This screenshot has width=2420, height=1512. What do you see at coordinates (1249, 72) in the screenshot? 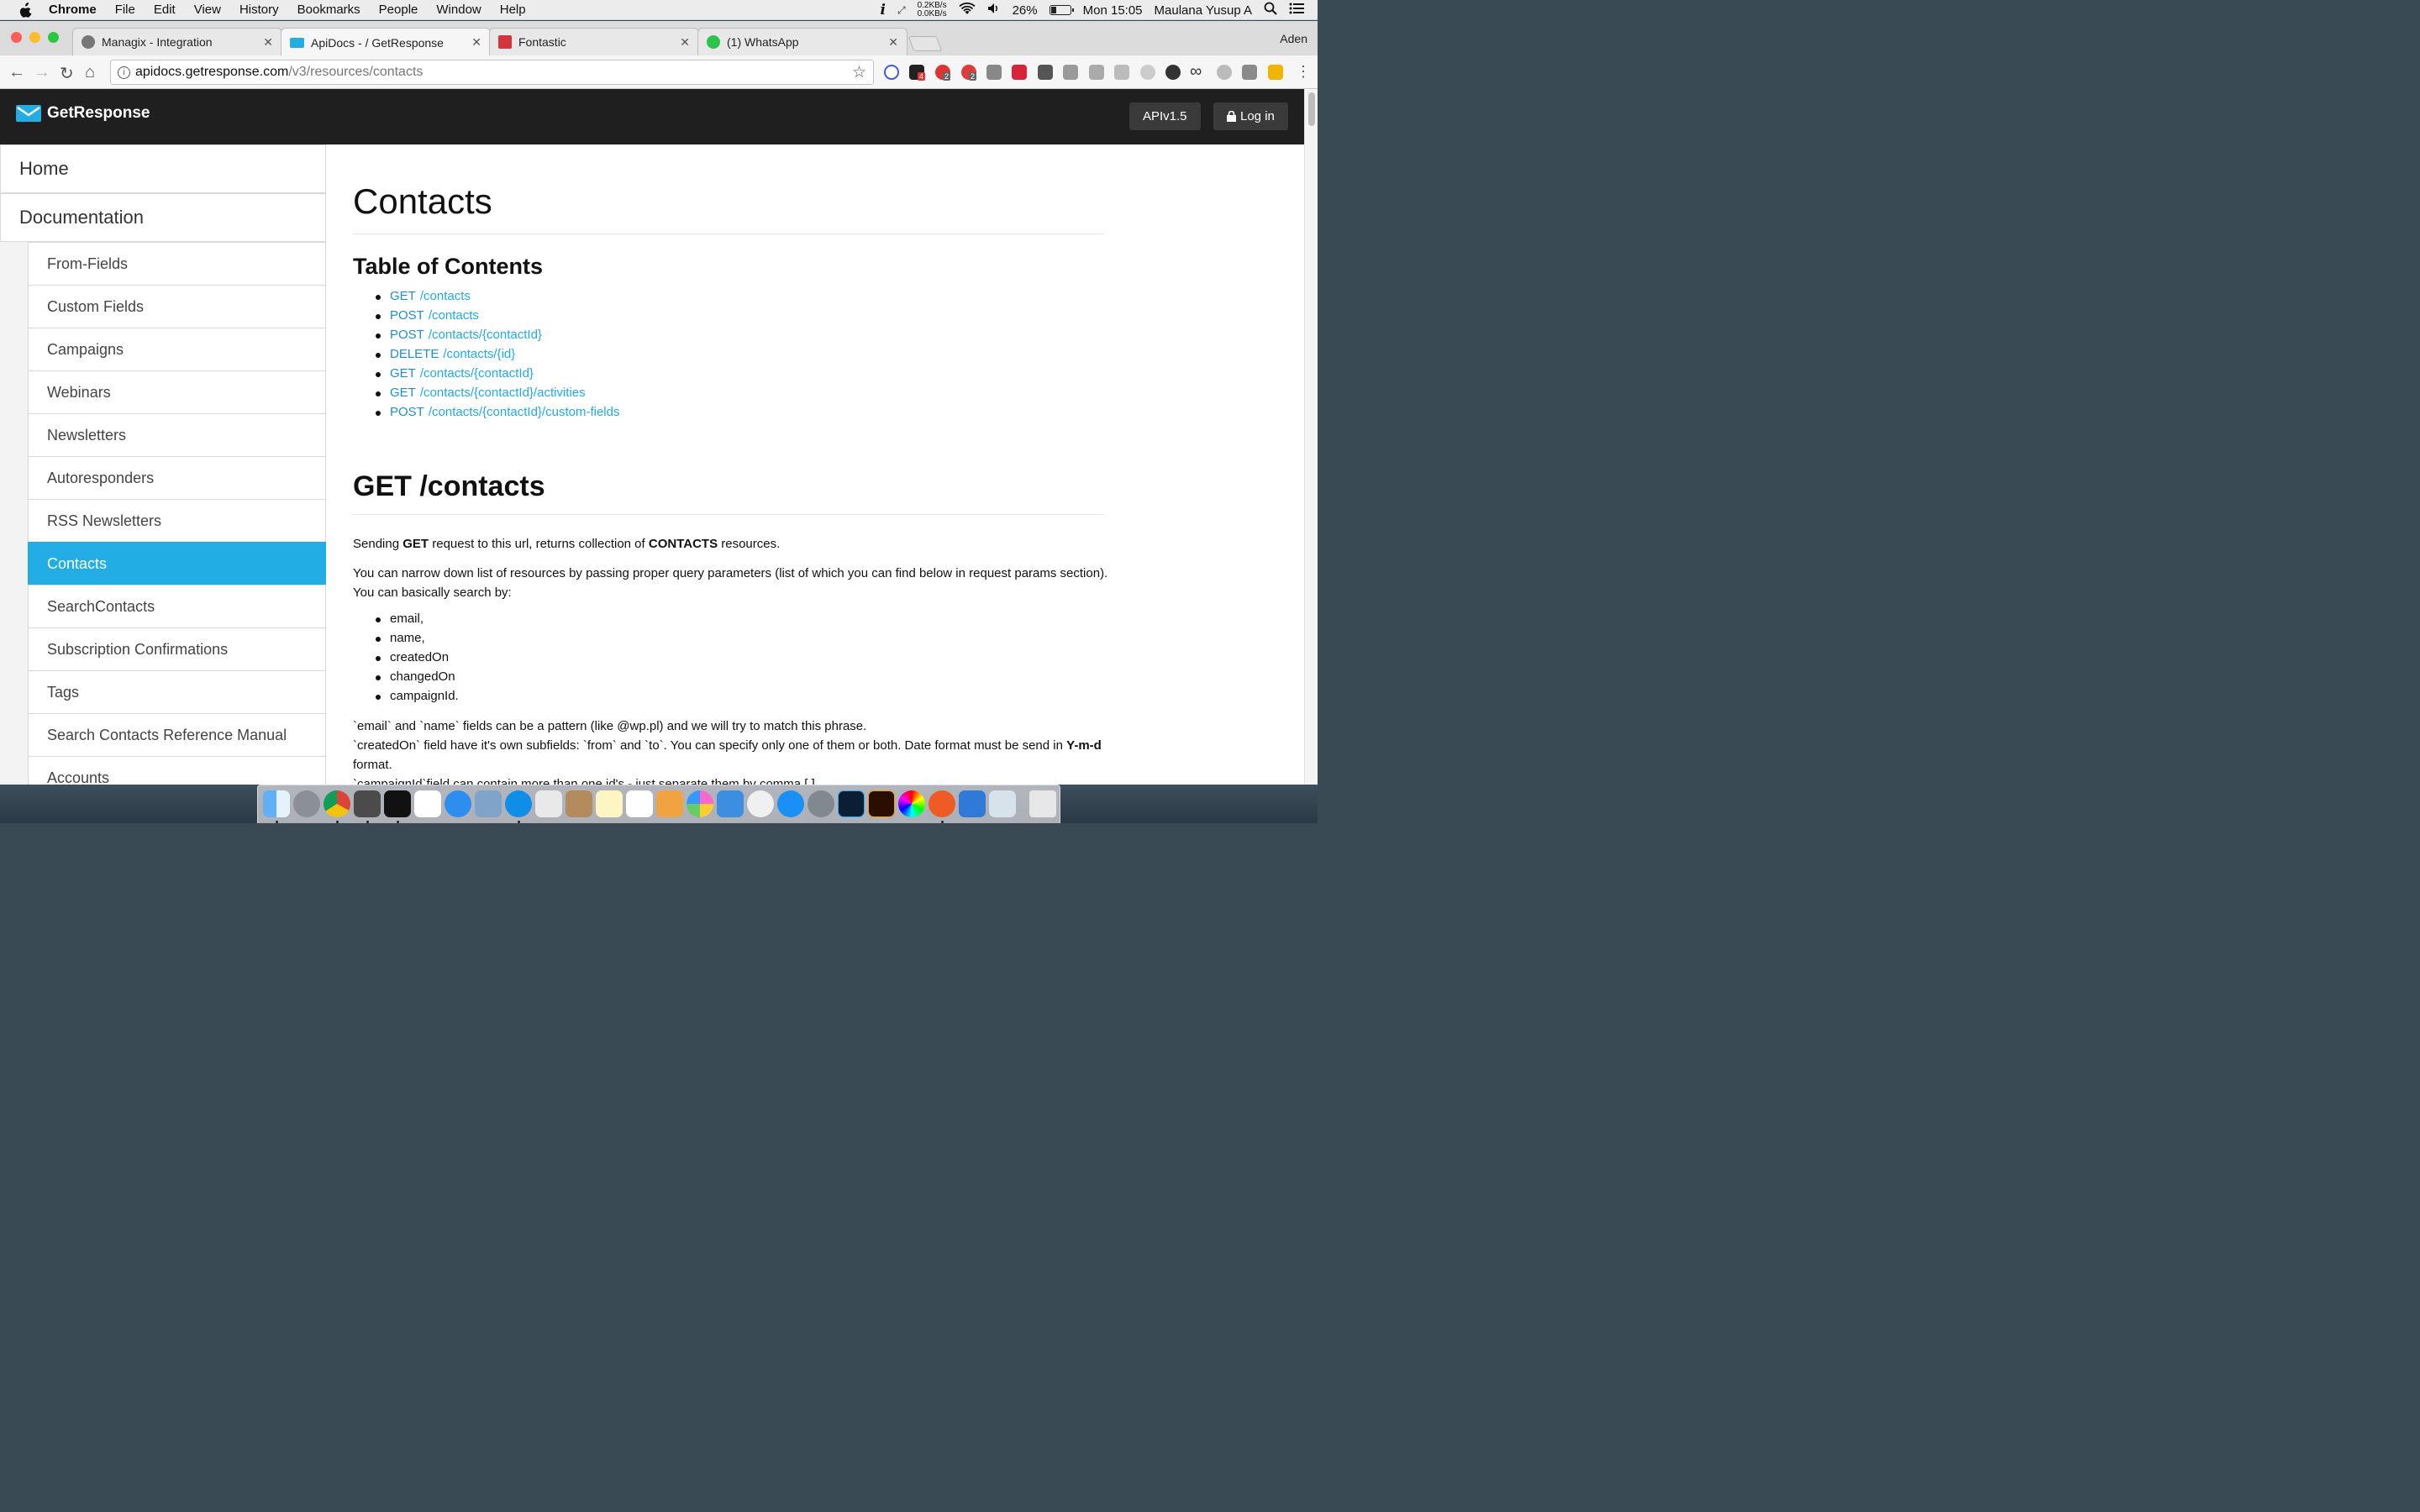
I see `code-icon` at bounding box center [1249, 72].